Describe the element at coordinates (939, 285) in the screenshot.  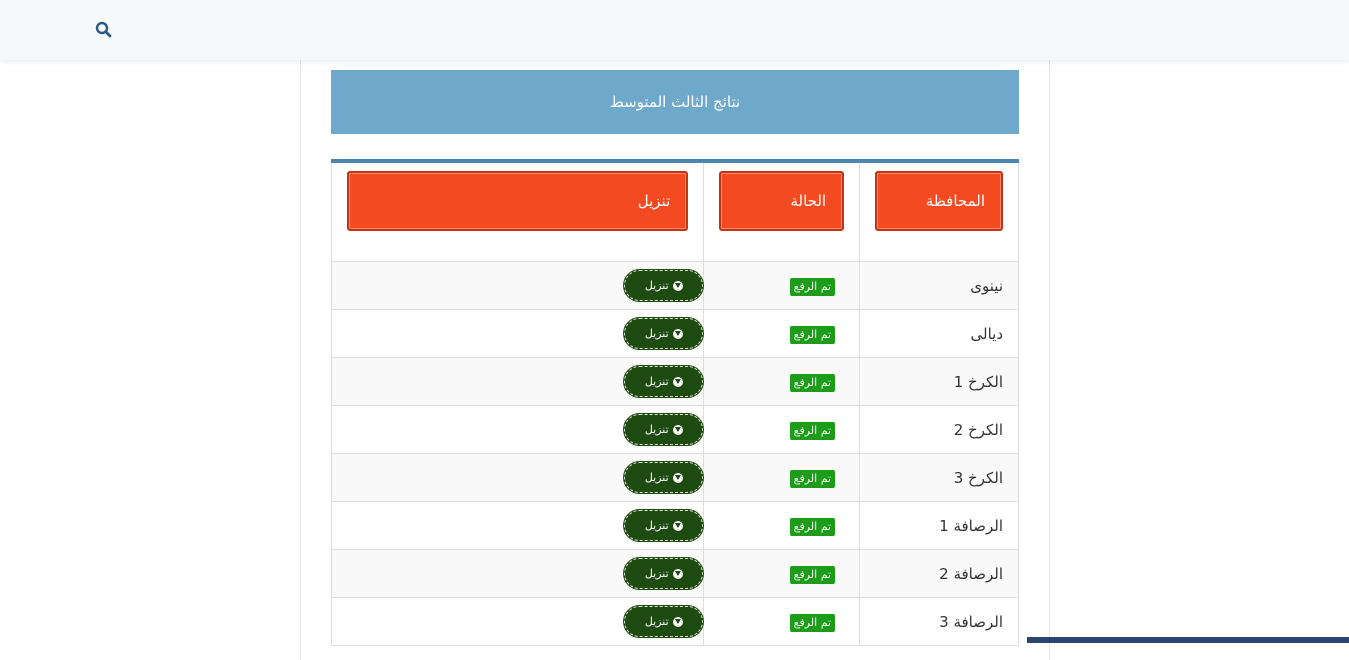
I see `governorate-cell: نينوى` at that location.